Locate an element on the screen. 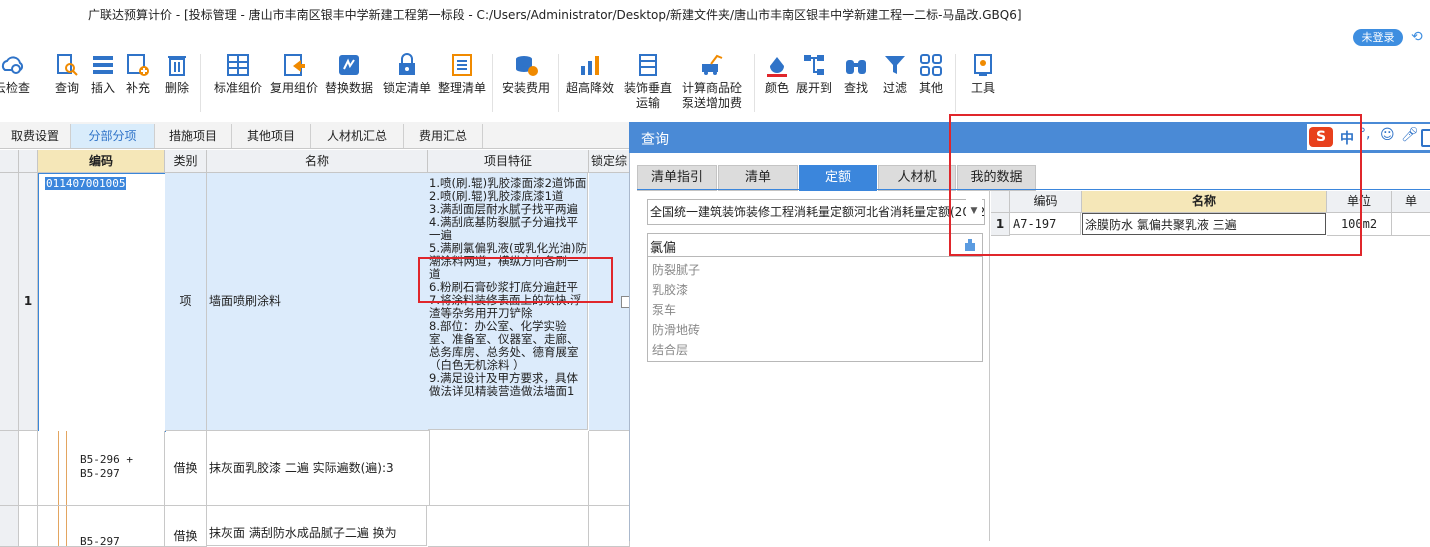 This screenshot has width=1430, height=547. tab-other-items: 其他项目 is located at coordinates (271, 136).